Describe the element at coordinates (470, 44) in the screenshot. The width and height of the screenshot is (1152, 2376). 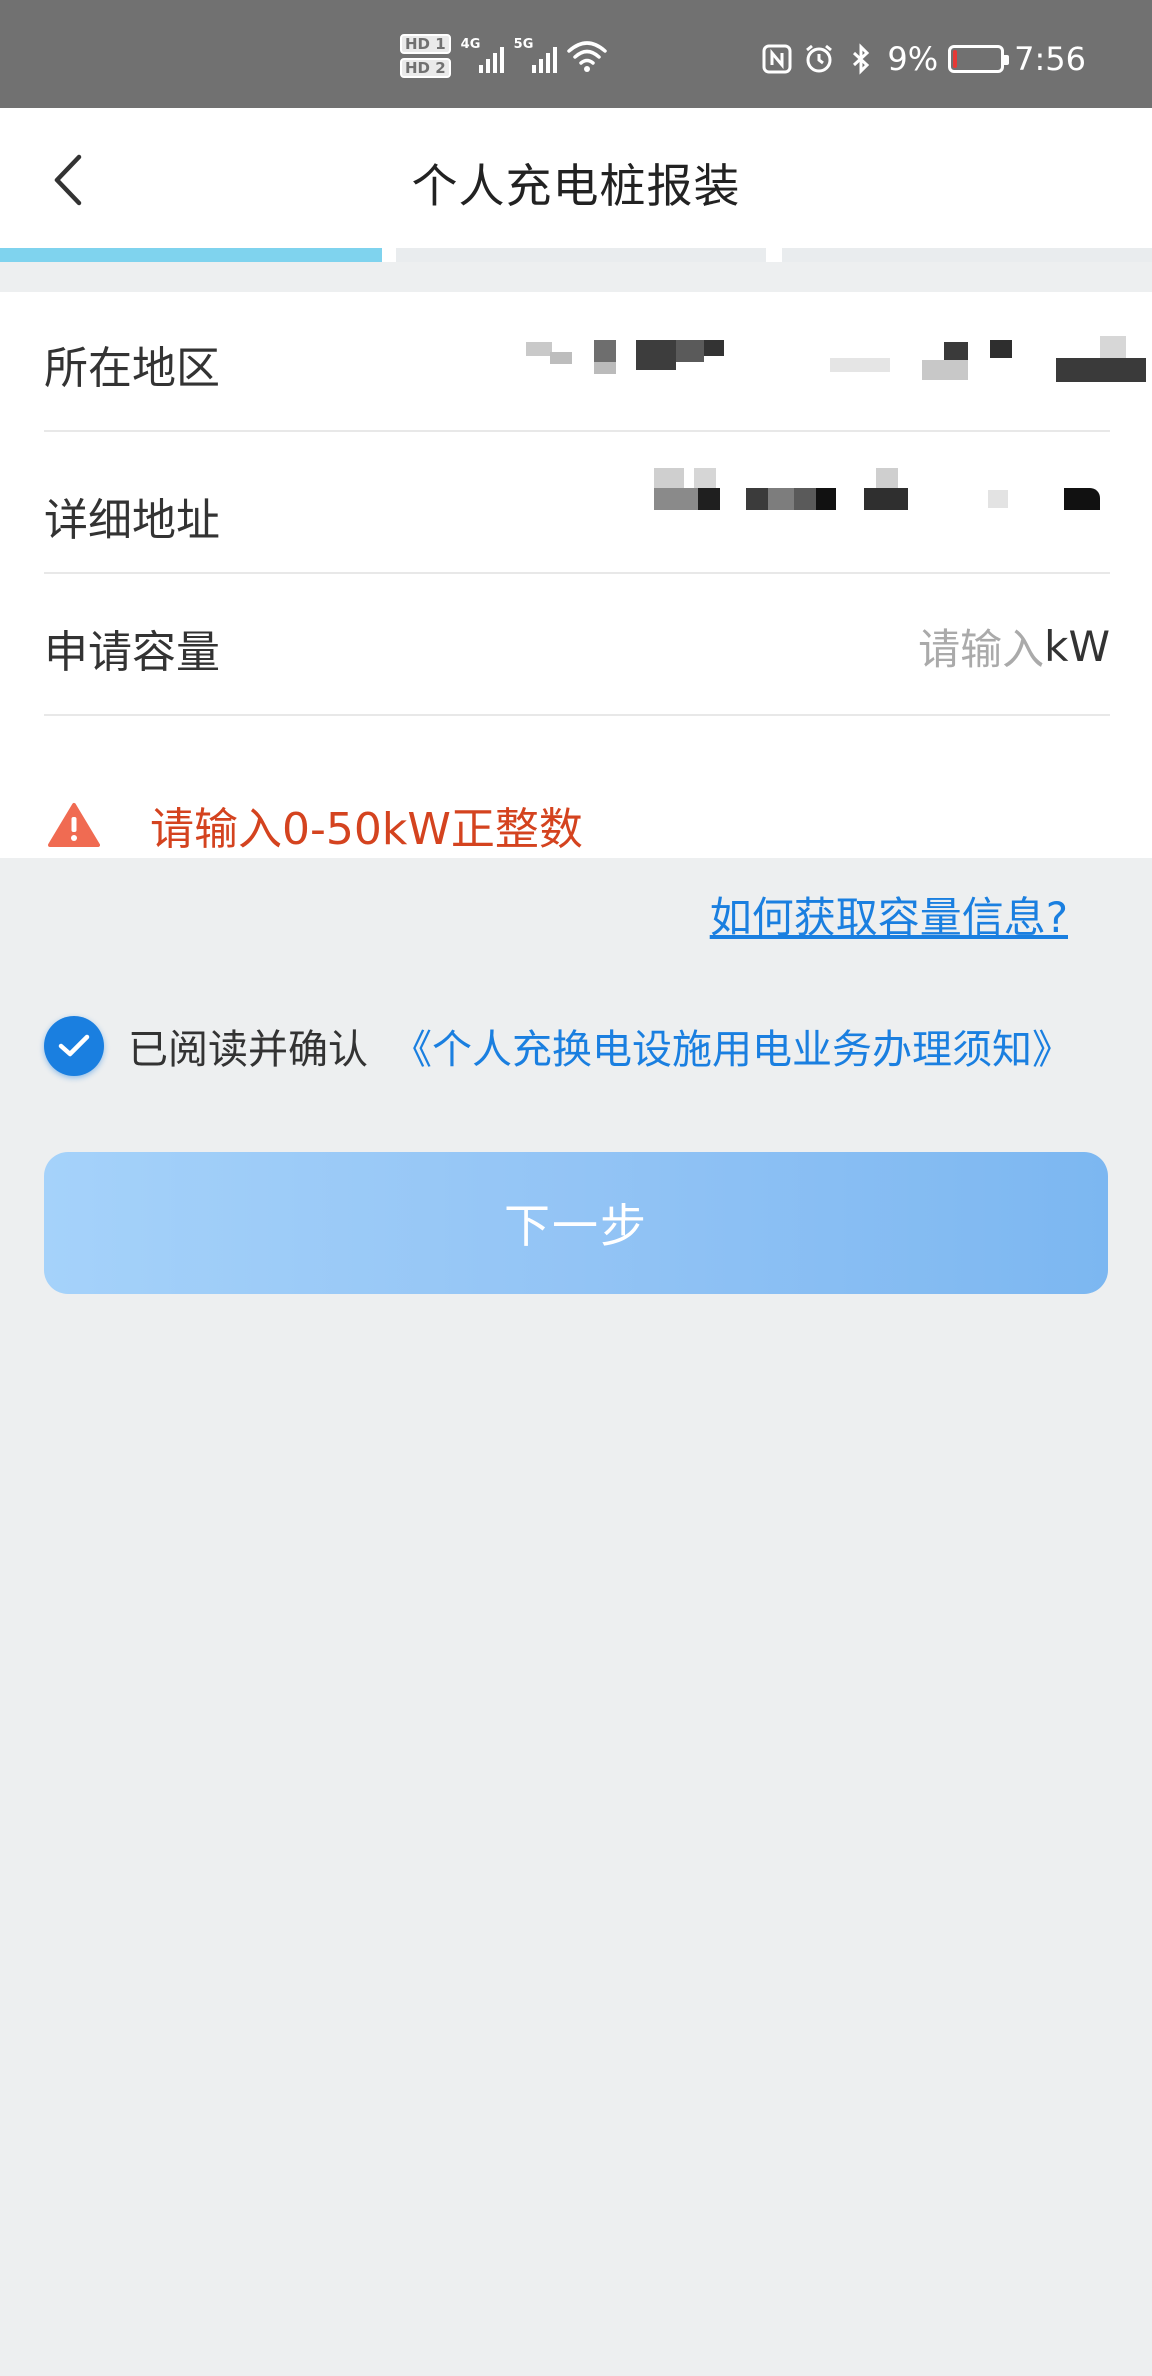
I see `network-type-4g: 4G` at that location.